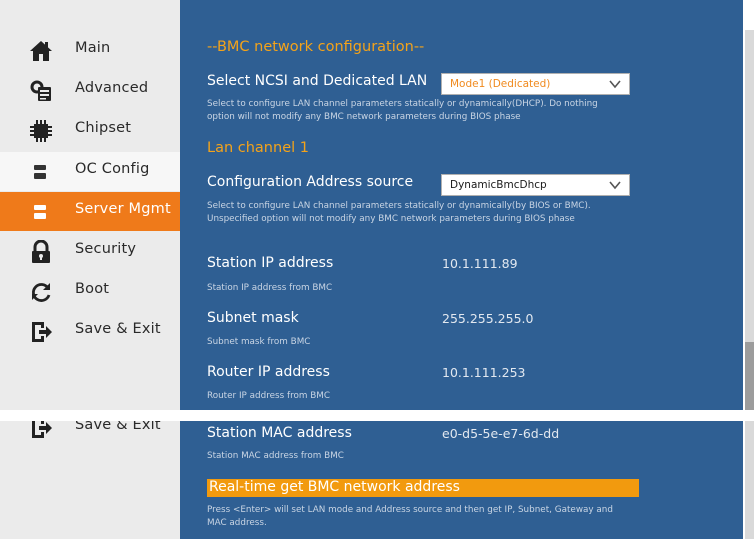 Image resolution: width=754 pixels, height=539 pixels. I want to click on station-mac-label: Station MAC address, so click(279, 433).